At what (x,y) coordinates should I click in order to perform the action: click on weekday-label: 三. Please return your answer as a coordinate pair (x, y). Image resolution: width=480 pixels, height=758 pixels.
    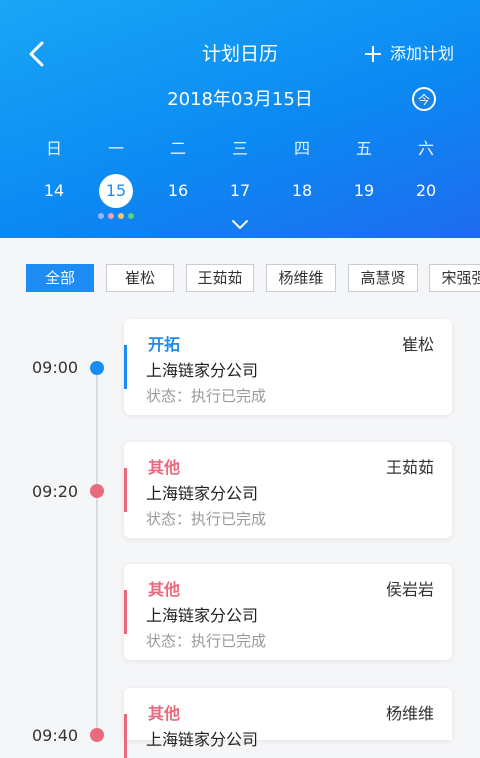
    Looking at the image, I should click on (239, 148).